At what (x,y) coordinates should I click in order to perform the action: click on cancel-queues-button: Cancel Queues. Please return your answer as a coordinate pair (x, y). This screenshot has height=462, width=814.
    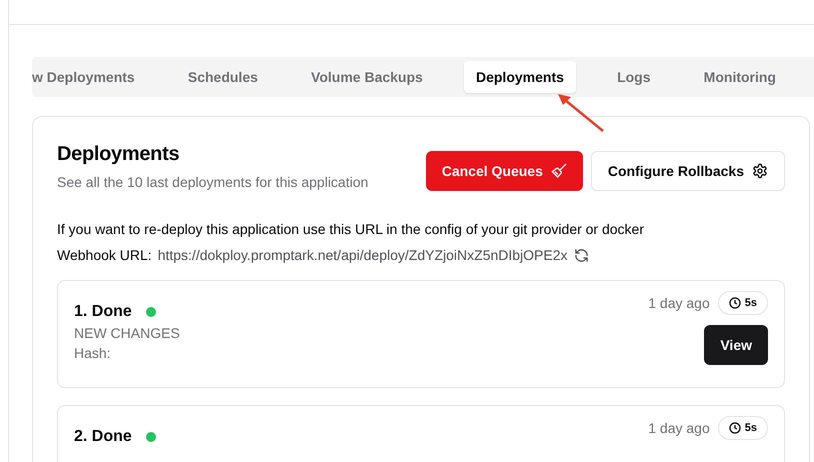
    Looking at the image, I should click on (504, 171).